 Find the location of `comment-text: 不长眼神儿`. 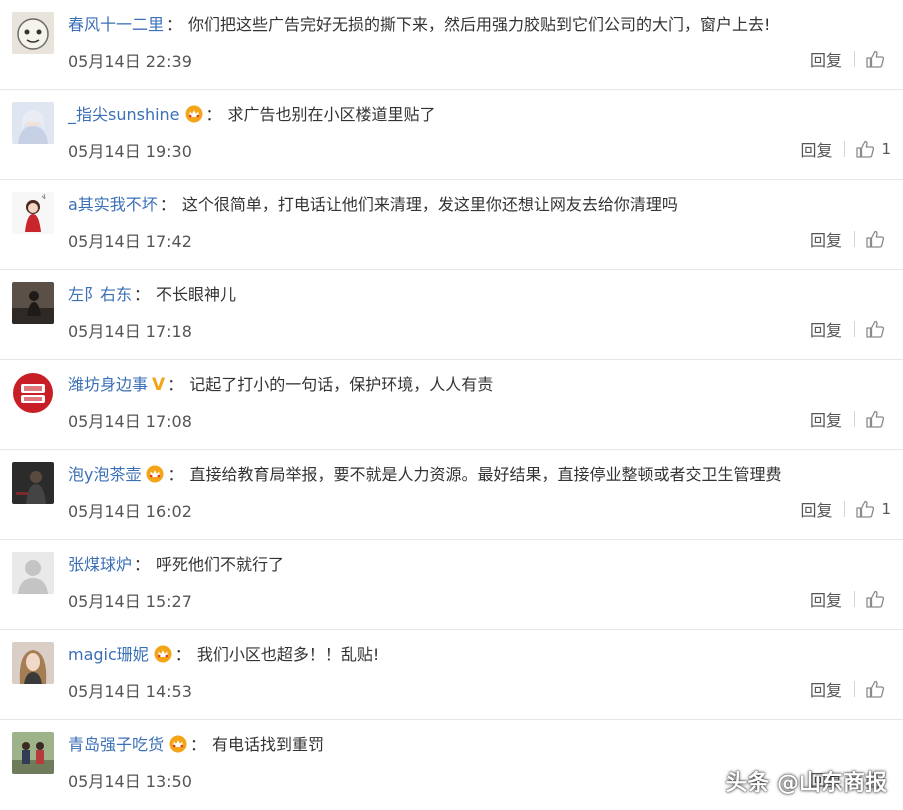

comment-text: 不长眼神儿 is located at coordinates (196, 294).